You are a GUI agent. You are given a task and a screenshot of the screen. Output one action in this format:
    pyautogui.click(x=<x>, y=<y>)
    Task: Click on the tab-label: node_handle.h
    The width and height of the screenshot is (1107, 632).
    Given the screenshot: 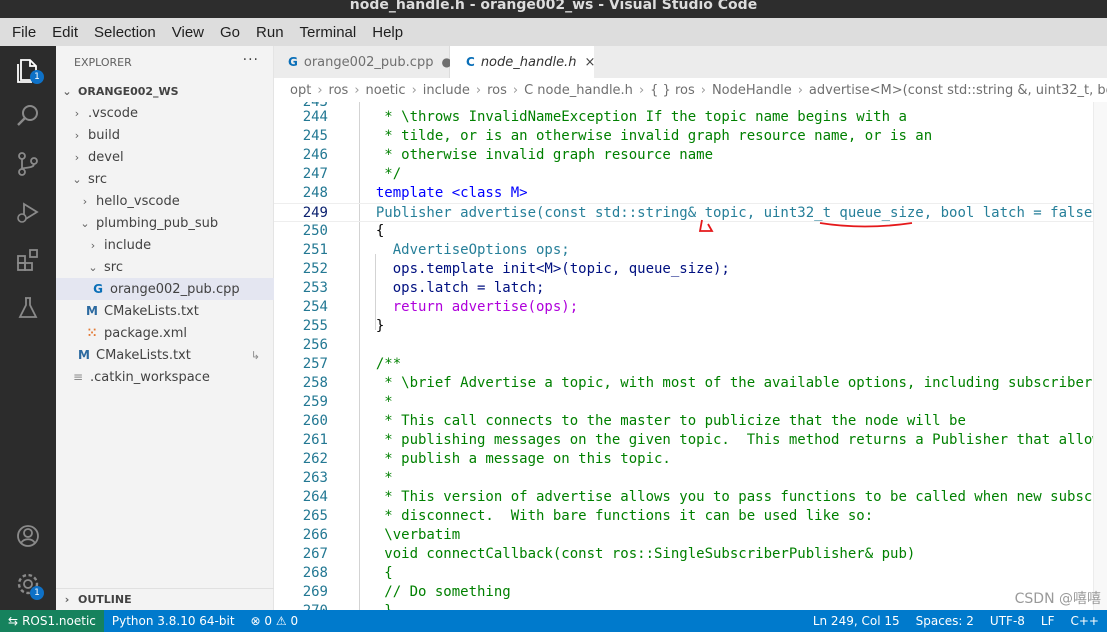 What is the action you would take?
    pyautogui.click(x=528, y=62)
    